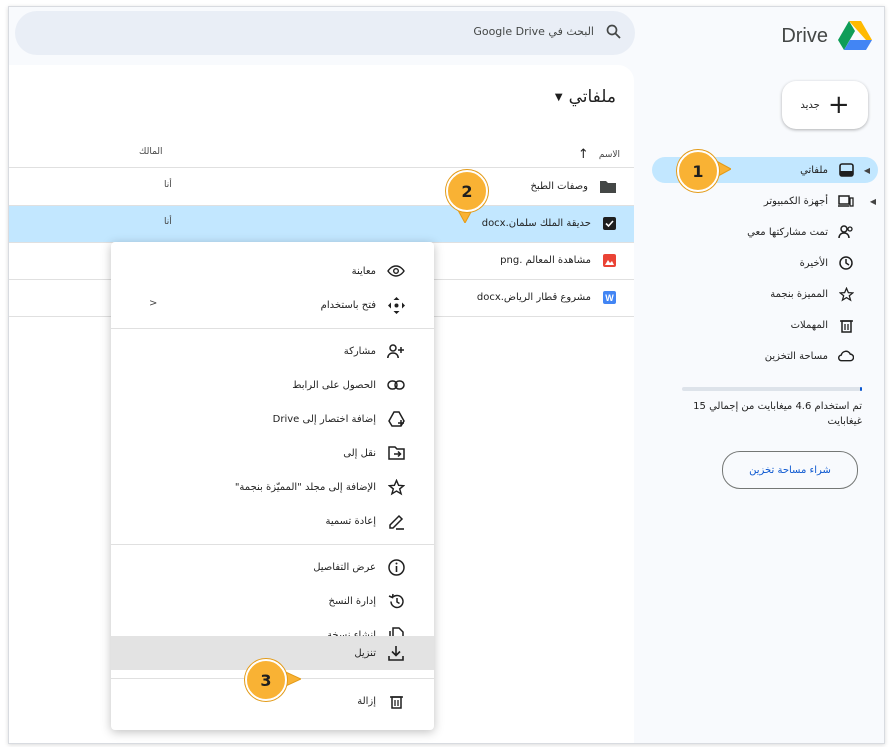  I want to click on rename-icon, so click(396, 521).